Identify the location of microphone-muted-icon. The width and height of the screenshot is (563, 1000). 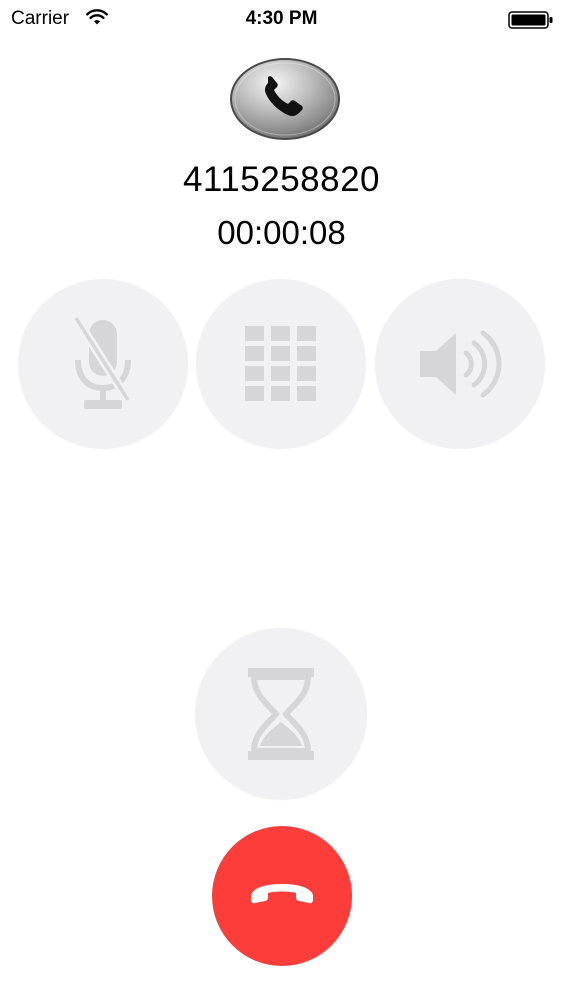
(102, 362).